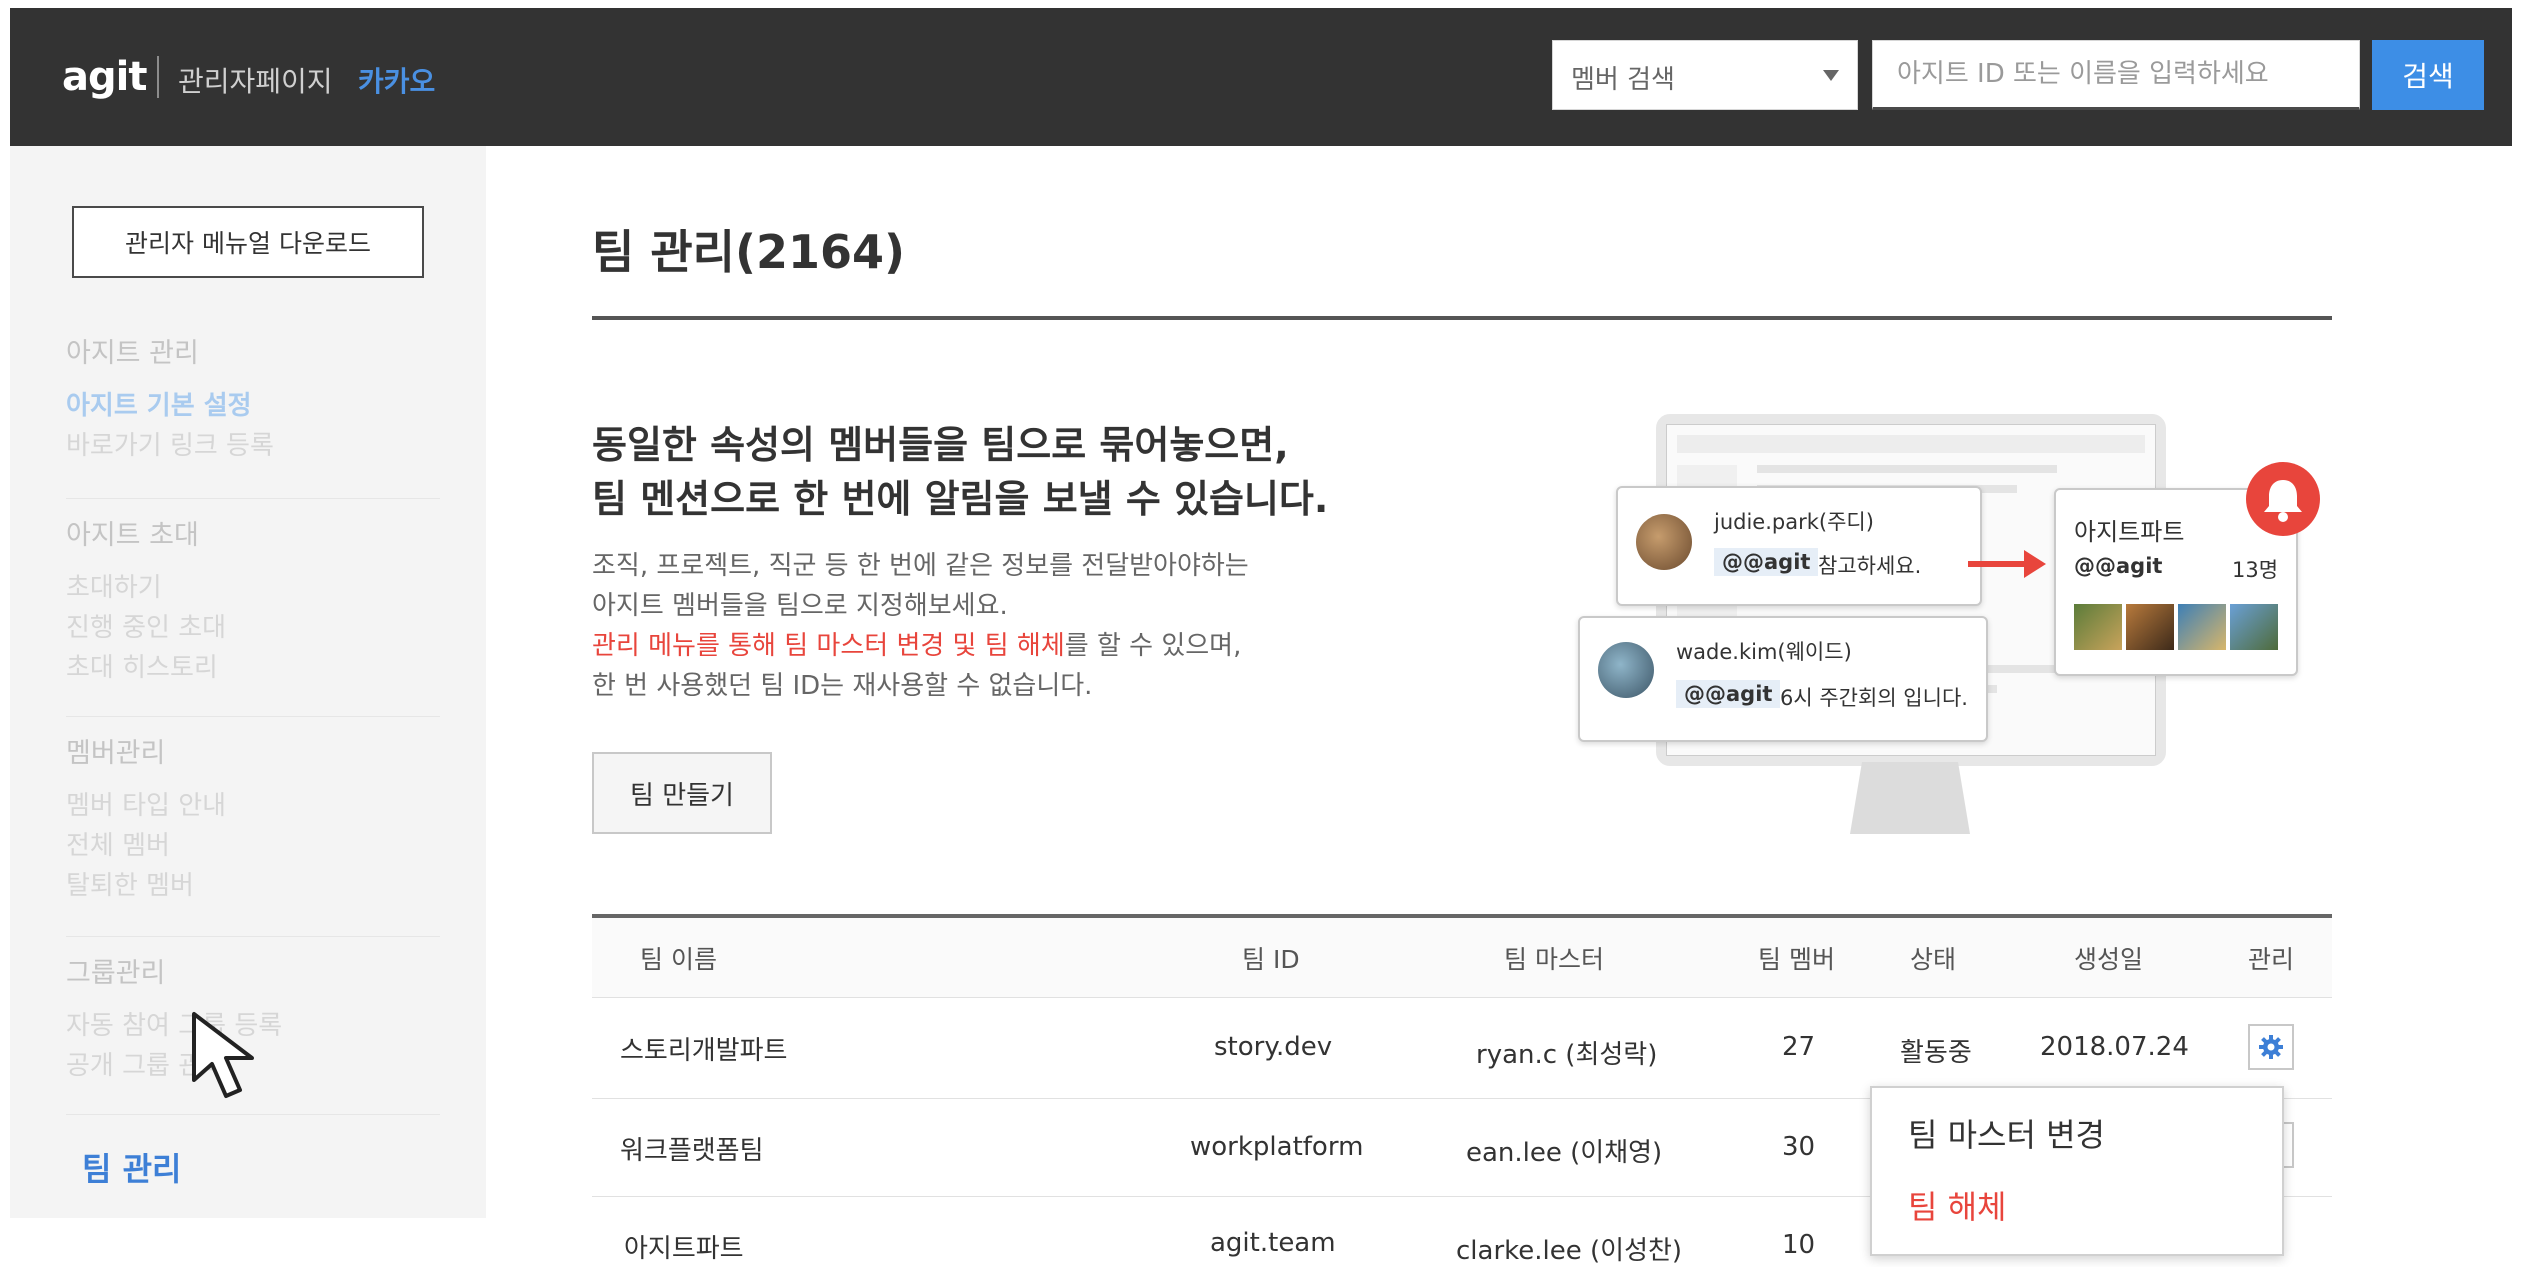  Describe the element at coordinates (1933, 959) in the screenshot. I see `column-header-status: 상태` at that location.